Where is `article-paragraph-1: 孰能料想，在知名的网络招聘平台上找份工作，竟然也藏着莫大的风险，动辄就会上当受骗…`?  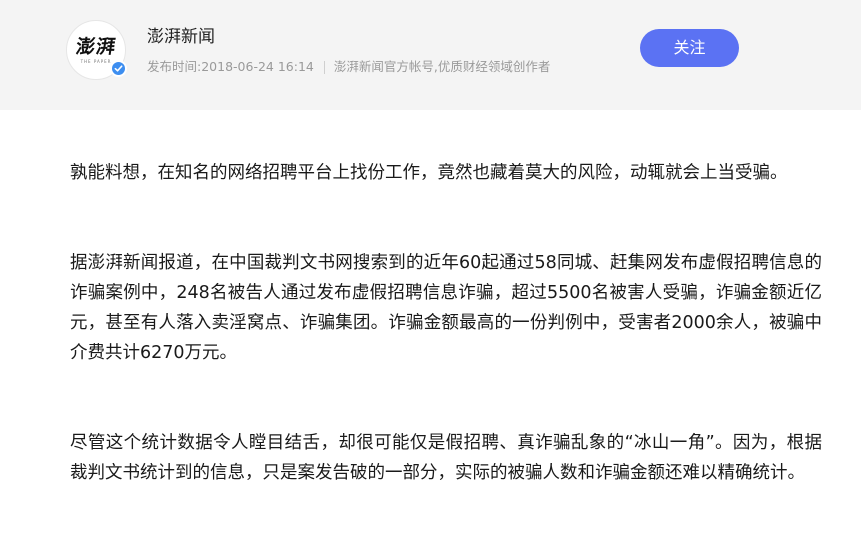
article-paragraph-1: 孰能料想，在知名的网络招聘平台上找份工作，竟然也藏着莫大的风险，动辄就会上当受骗… is located at coordinates (429, 173).